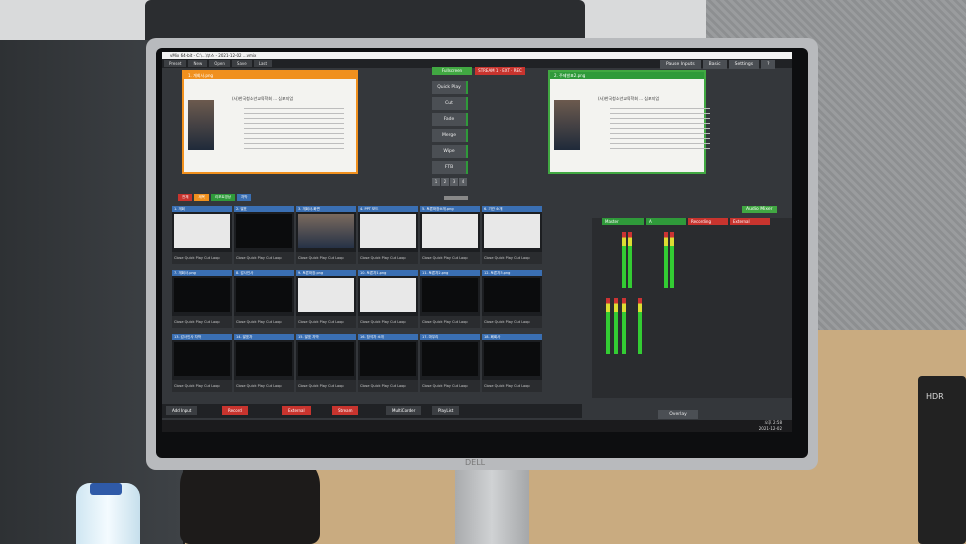 This screenshot has width=966, height=544. I want to click on input-tile: 13. 감사인사 자막 Close Quick Play Cut Loop, so click(202, 363).